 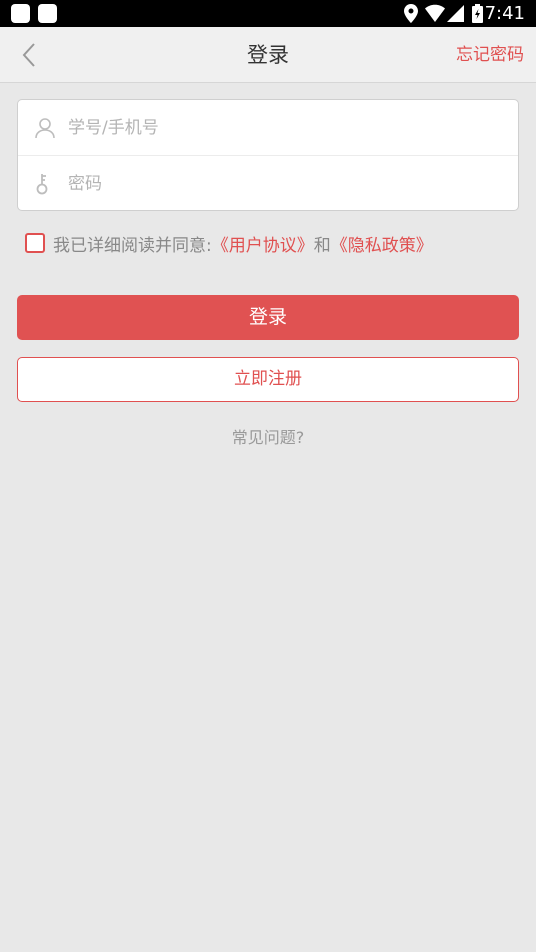 What do you see at coordinates (42, 184) in the screenshot?
I see `key-icon` at bounding box center [42, 184].